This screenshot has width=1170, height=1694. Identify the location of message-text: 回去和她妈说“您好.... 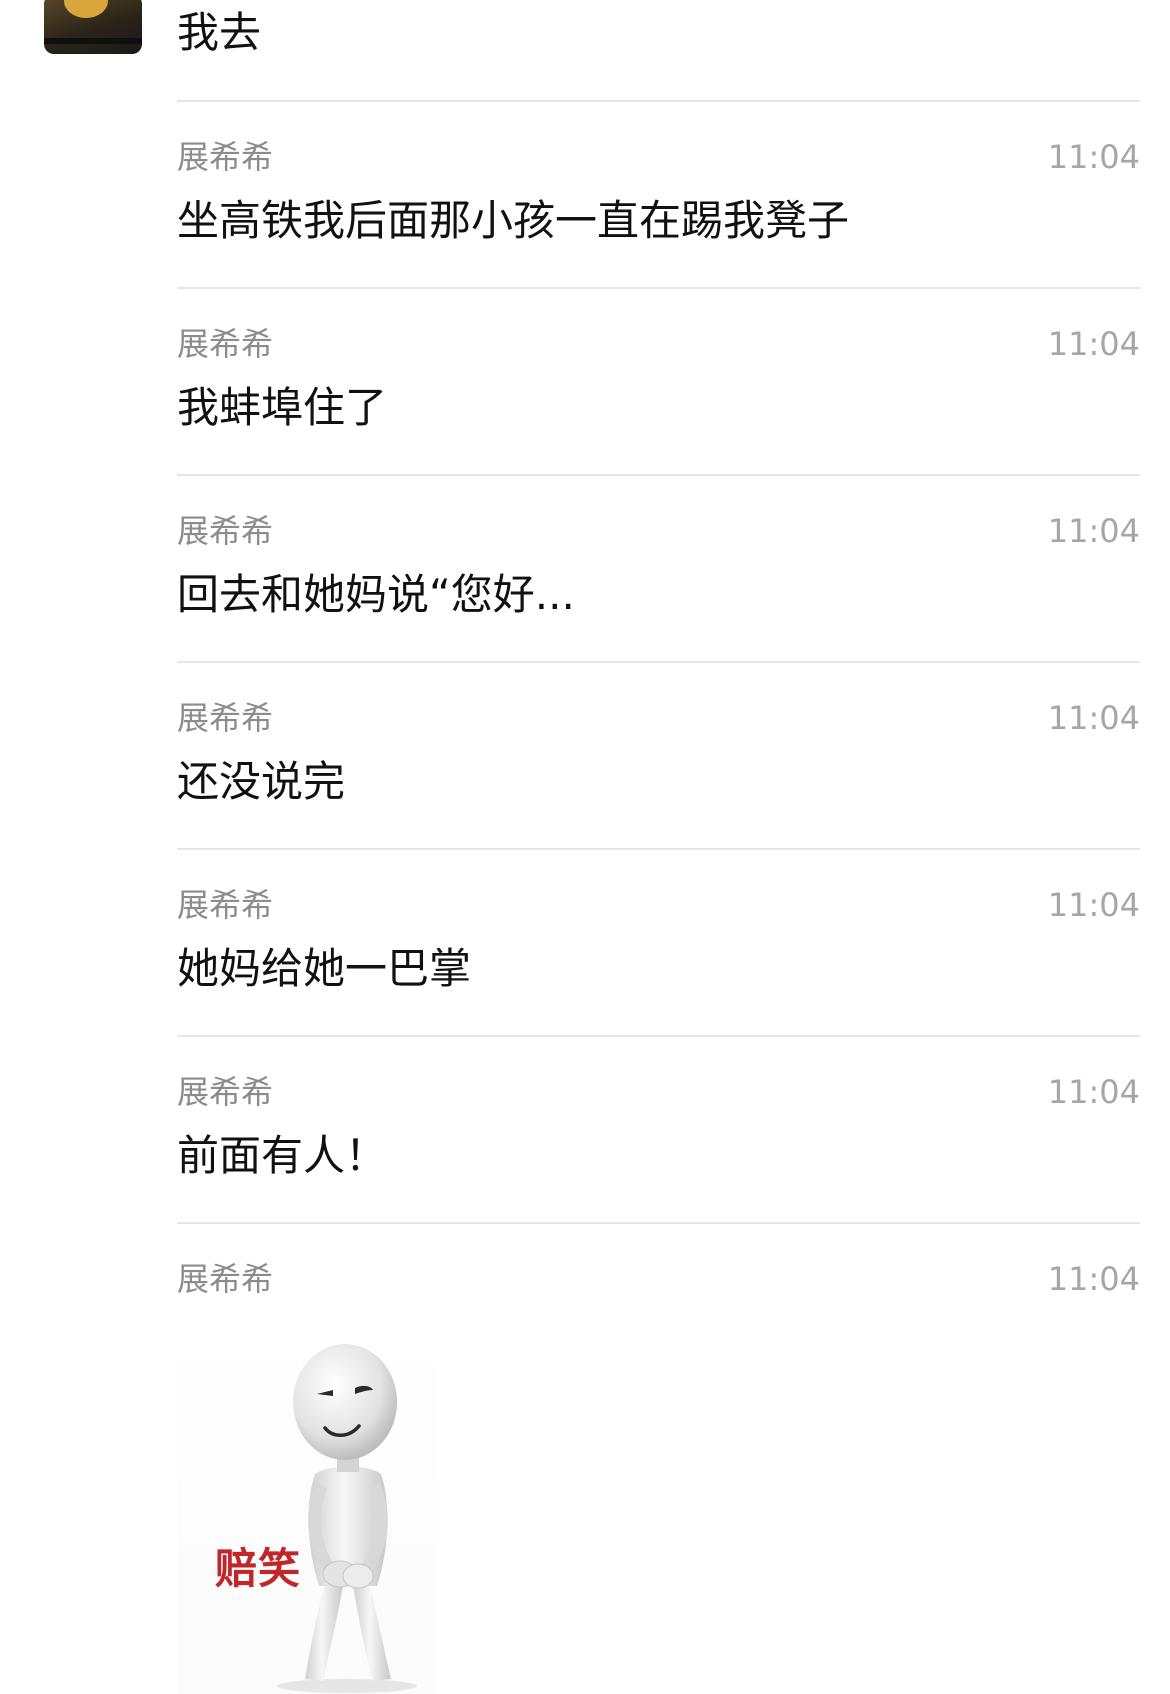
(376, 594).